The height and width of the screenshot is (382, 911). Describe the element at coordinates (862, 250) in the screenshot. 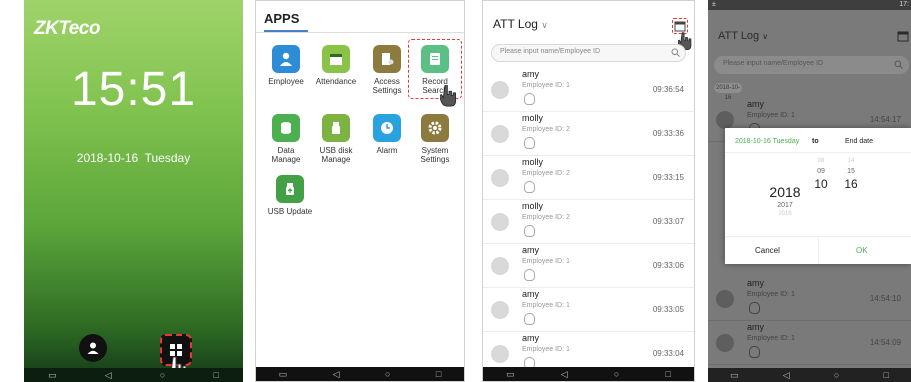

I see `ok-button: OK` at that location.